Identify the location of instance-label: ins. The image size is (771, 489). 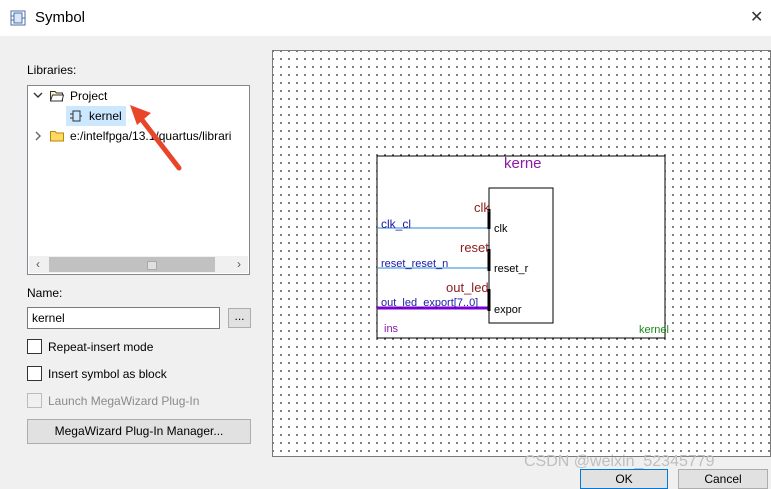
(391, 329).